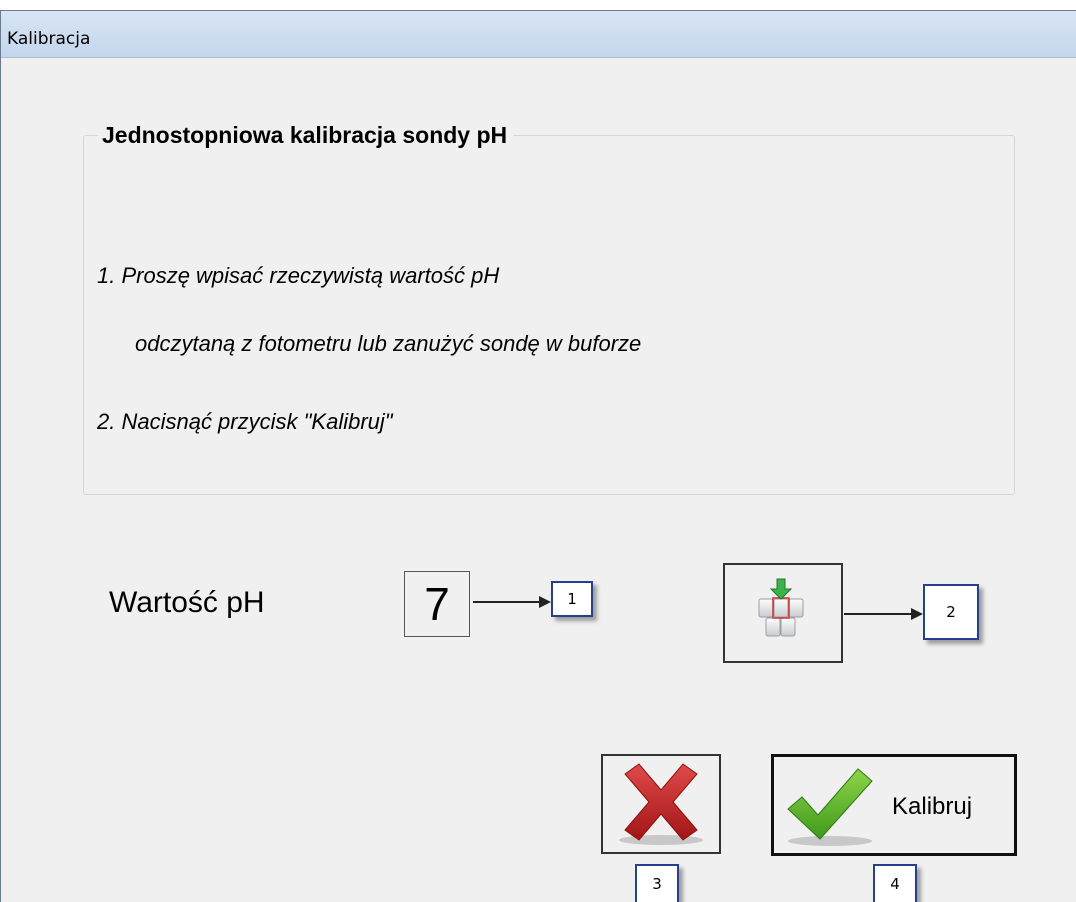 This screenshot has height=902, width=1076. What do you see at coordinates (895, 883) in the screenshot?
I see `callout-4: 4` at bounding box center [895, 883].